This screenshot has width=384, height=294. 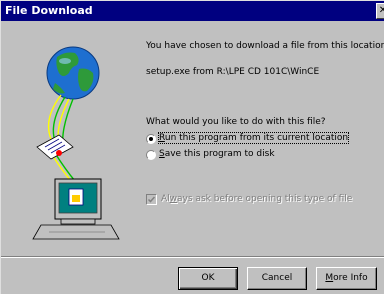 What do you see at coordinates (192, 257) in the screenshot?
I see `separator-highlight` at bounding box center [192, 257].